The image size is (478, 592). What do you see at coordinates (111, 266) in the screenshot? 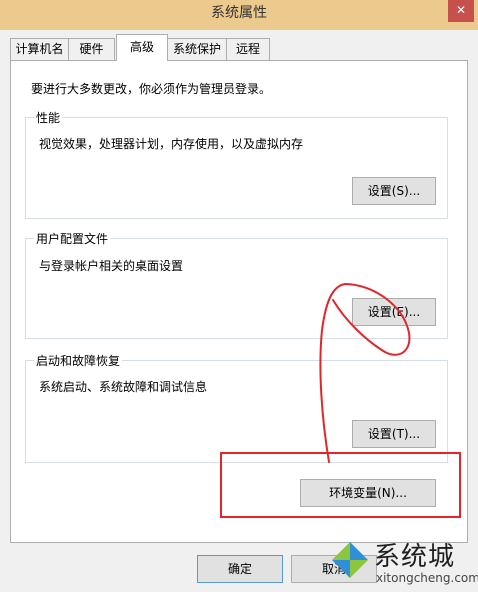
I see `user-profiles-description: 与登录帐户相关的桌面设置` at bounding box center [111, 266].